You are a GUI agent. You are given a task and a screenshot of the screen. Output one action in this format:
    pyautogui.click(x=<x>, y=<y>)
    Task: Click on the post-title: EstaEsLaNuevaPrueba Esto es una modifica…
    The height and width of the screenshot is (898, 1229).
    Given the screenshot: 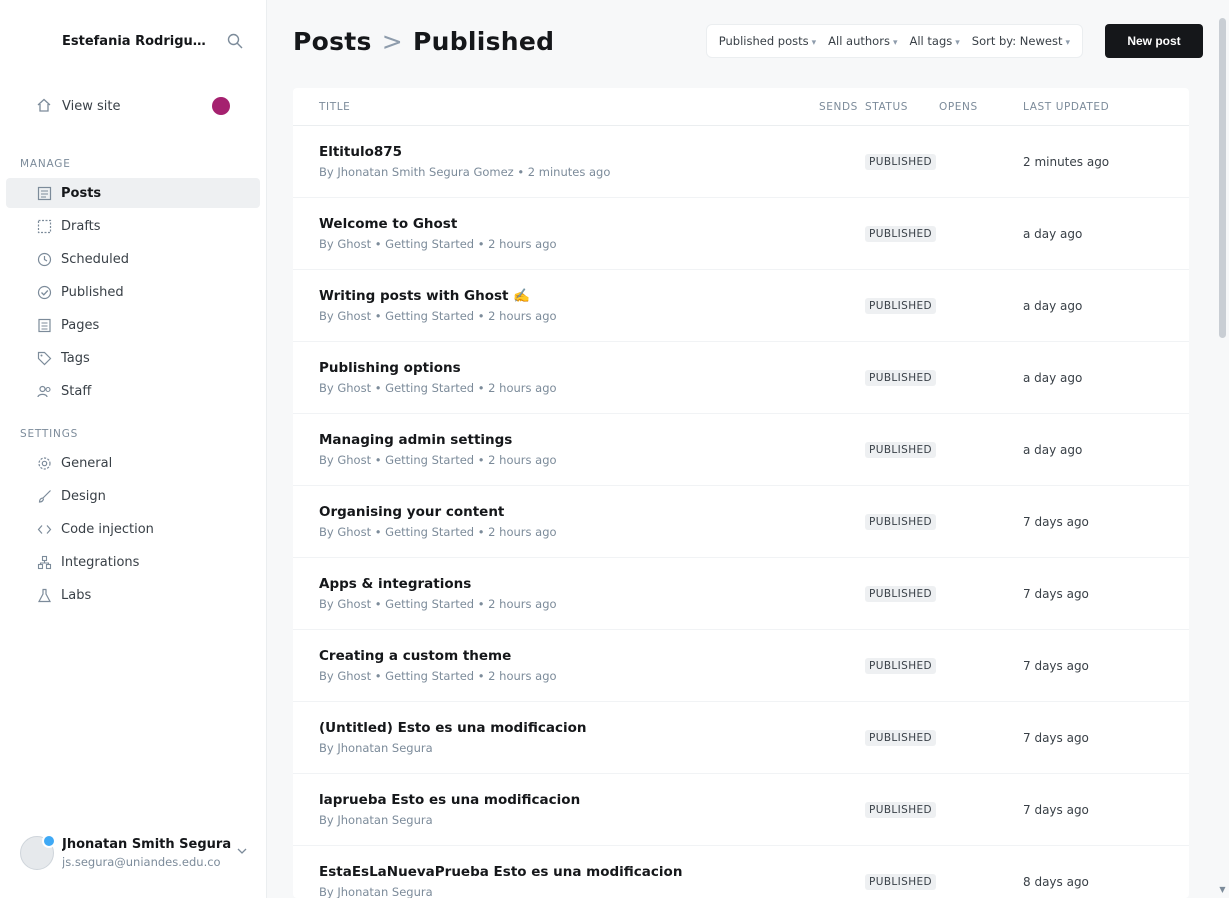 What is the action you would take?
    pyautogui.click(x=592, y=872)
    